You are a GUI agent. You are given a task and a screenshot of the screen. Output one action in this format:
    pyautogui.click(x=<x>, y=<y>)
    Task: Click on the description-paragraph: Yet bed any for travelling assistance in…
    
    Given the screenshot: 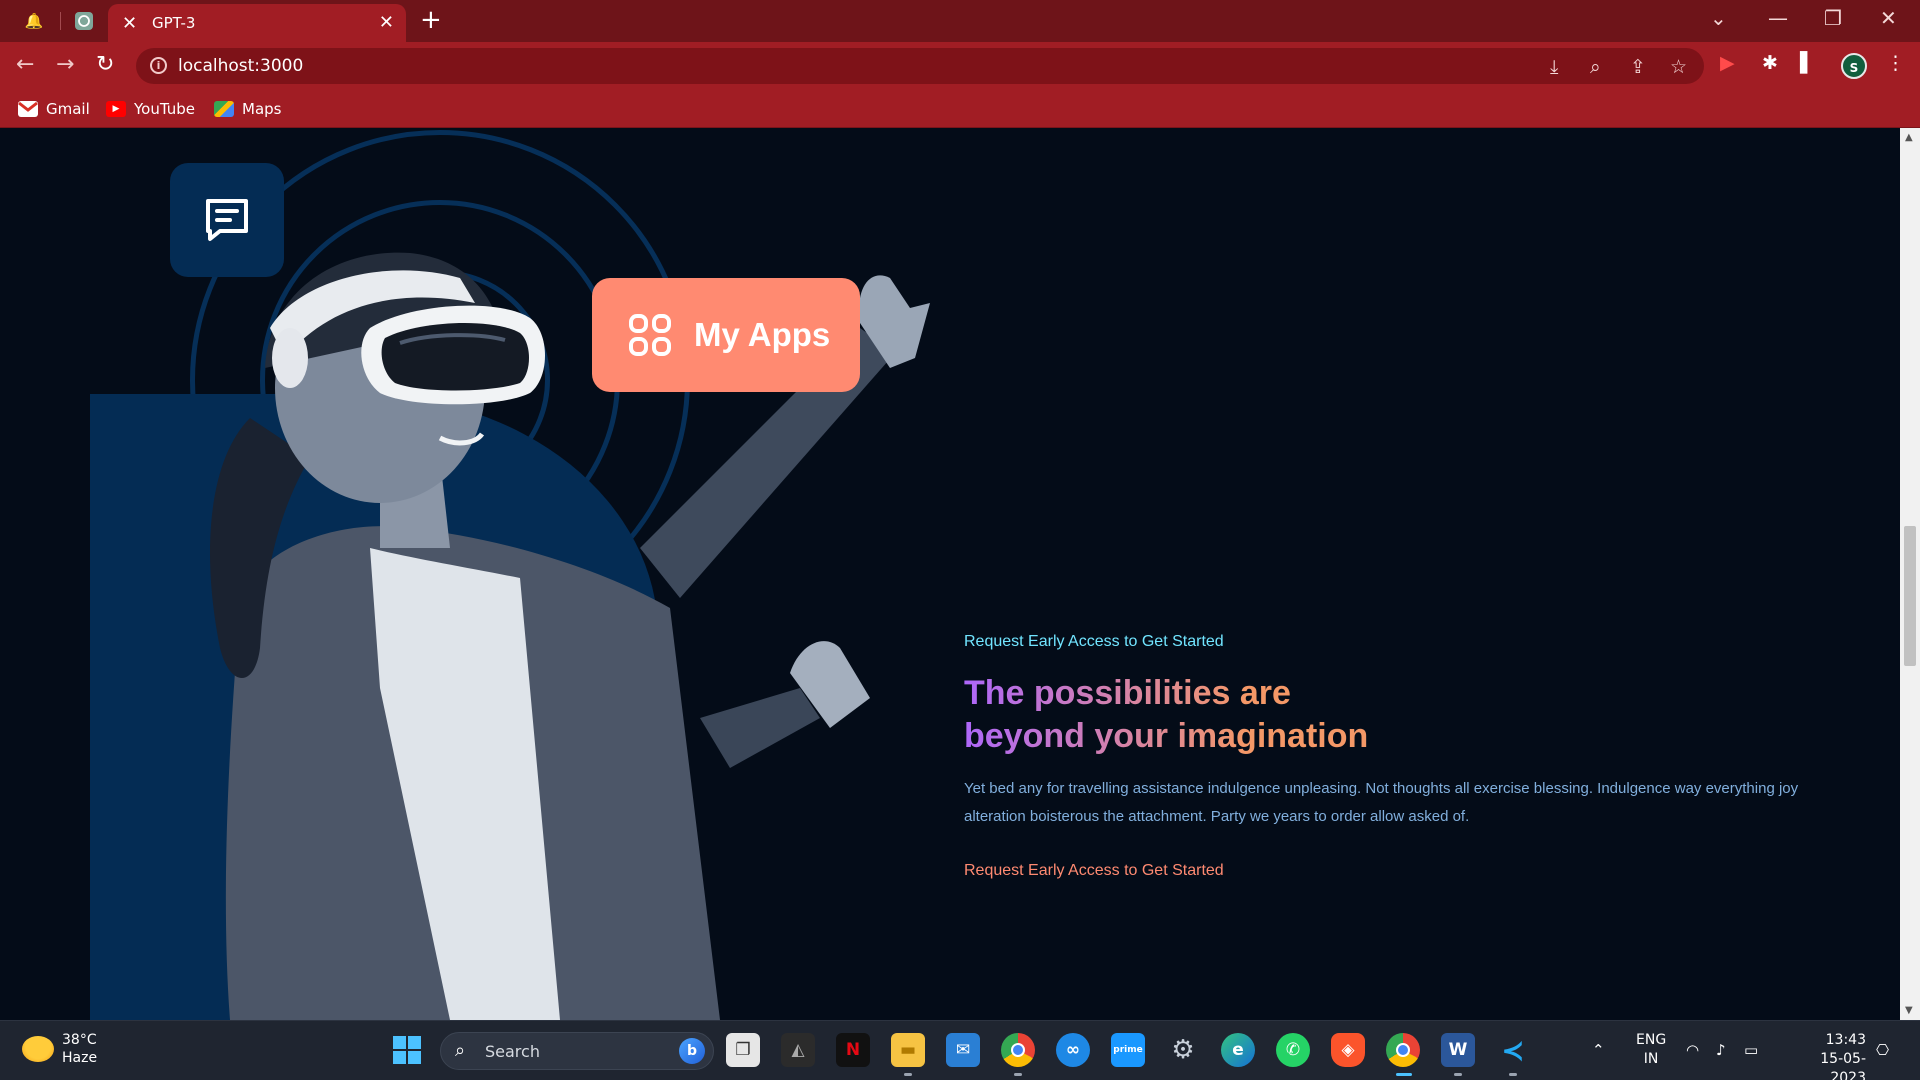 What is the action you would take?
    pyautogui.click(x=1381, y=802)
    